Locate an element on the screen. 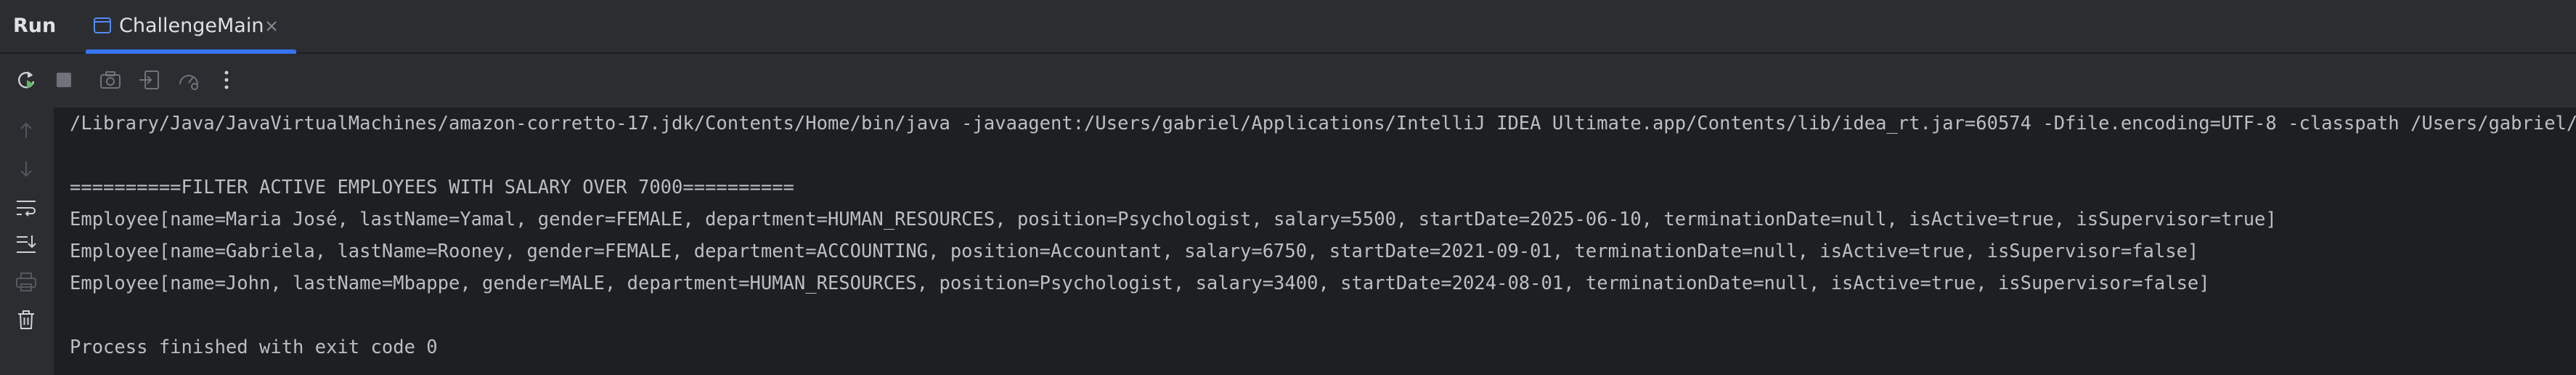 This screenshot has height=375, width=2576. run-tool-window-header: Run ChallengeMain is located at coordinates (1288, 27).